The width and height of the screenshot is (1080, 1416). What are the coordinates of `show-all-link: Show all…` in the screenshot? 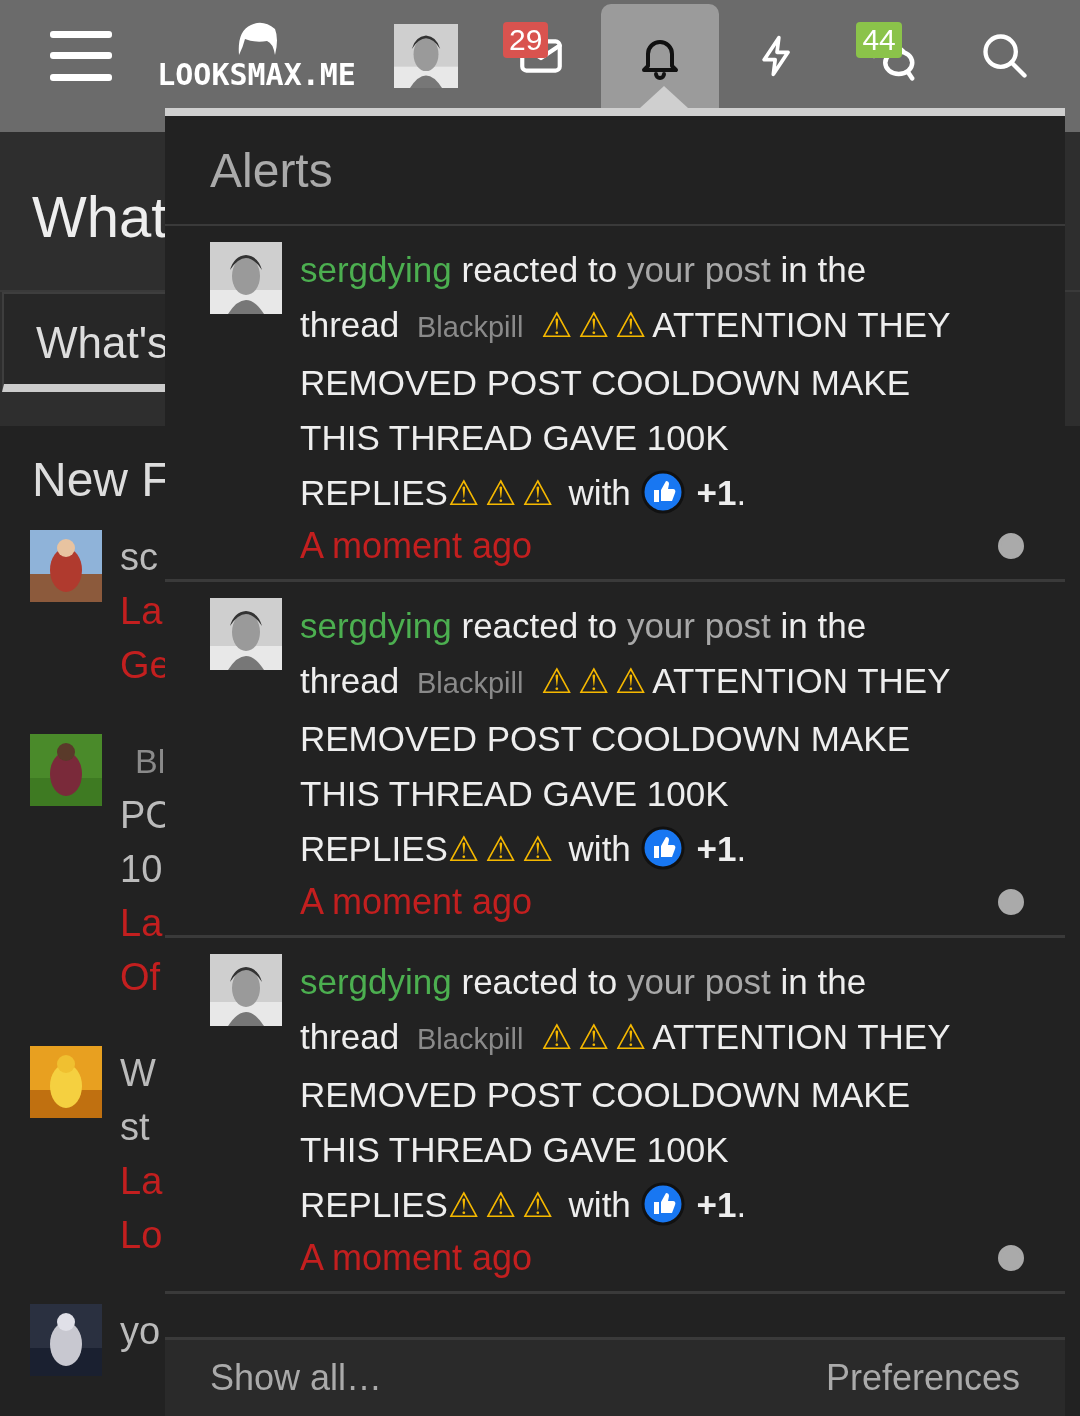 It's located at (296, 1378).